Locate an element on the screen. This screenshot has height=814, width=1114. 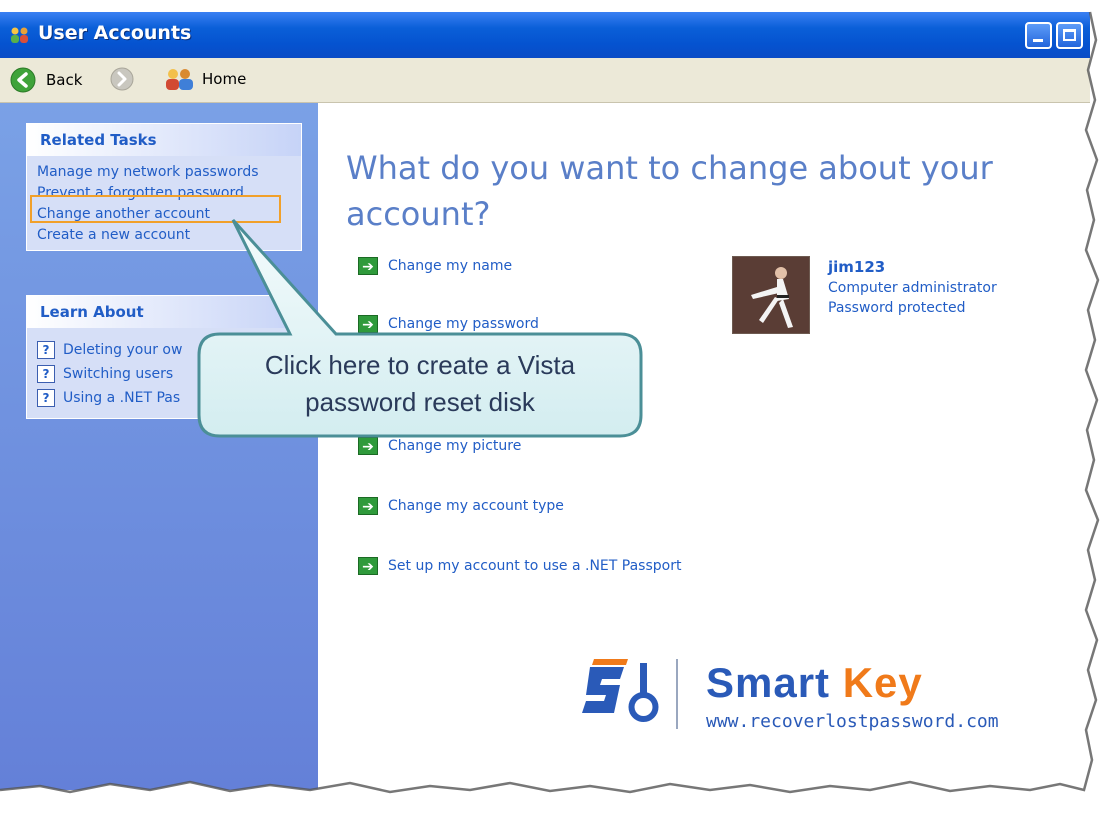
brand-smart: Smart is located at coordinates (774, 682).